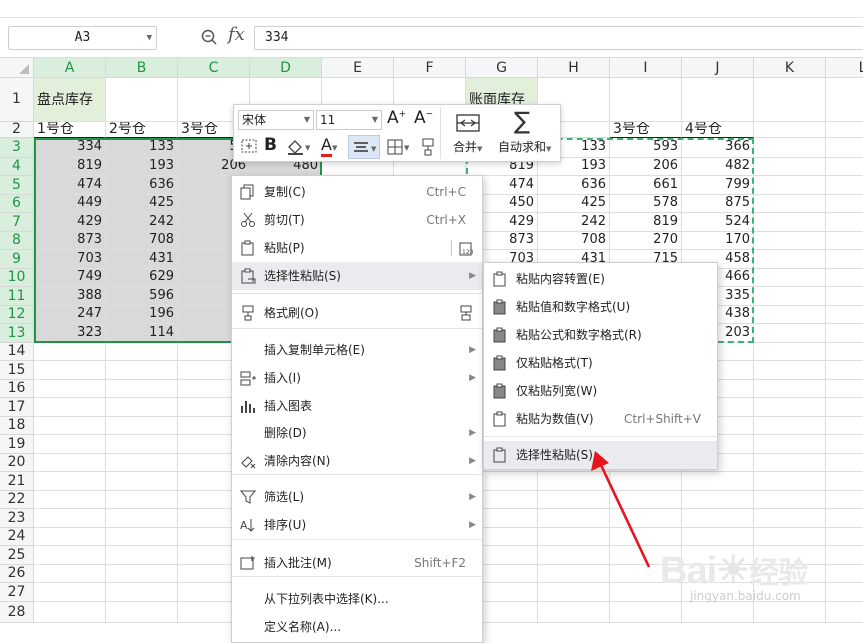 This screenshot has width=863, height=643. Describe the element at coordinates (574, 185) in the screenshot. I see `cell: 636` at that location.